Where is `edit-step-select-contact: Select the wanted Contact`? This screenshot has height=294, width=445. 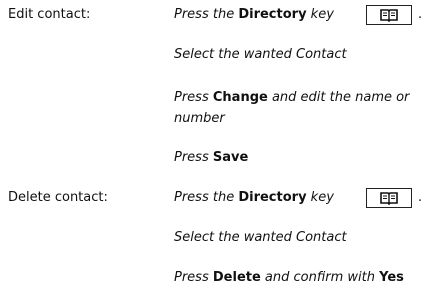
edit-step-select-contact: Select the wanted Contact is located at coordinates (260, 54).